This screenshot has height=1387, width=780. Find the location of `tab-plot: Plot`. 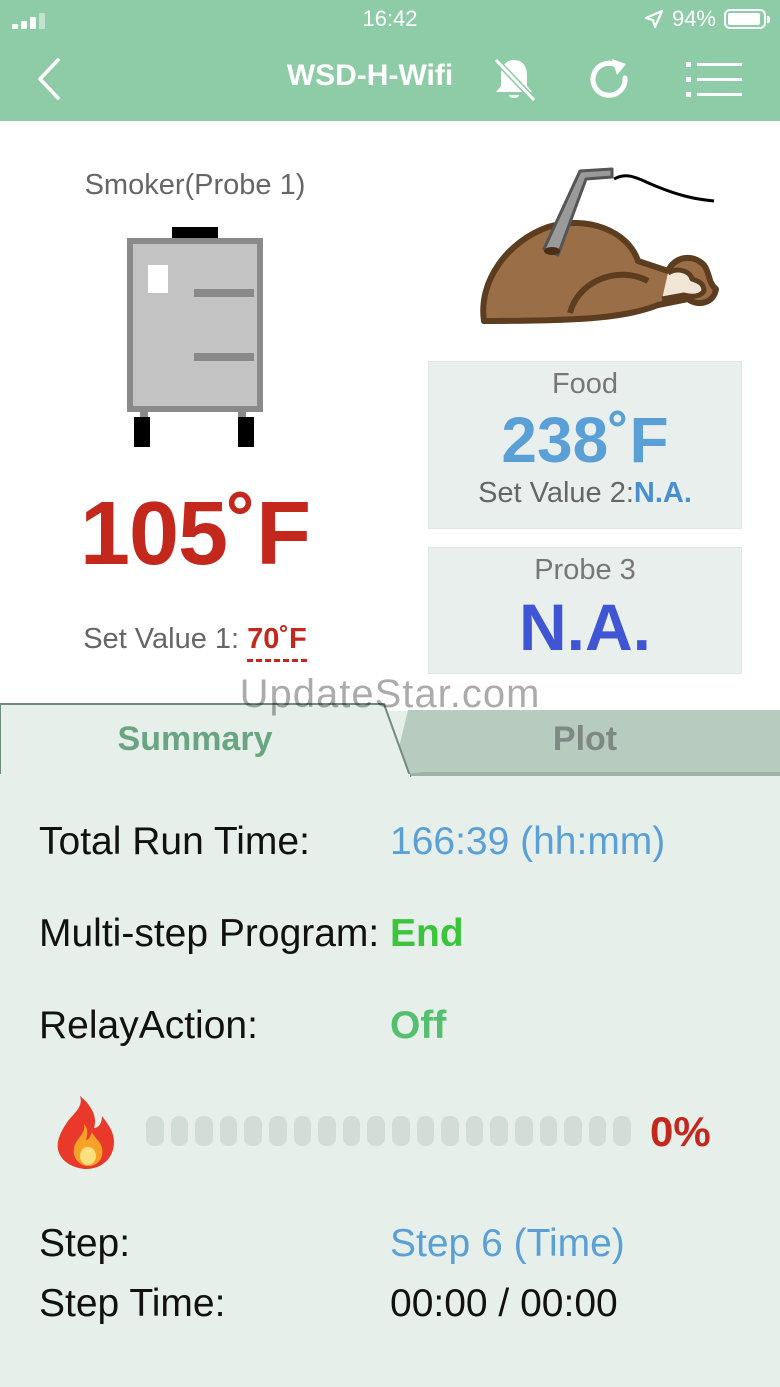

tab-plot: Plot is located at coordinates (585, 739).